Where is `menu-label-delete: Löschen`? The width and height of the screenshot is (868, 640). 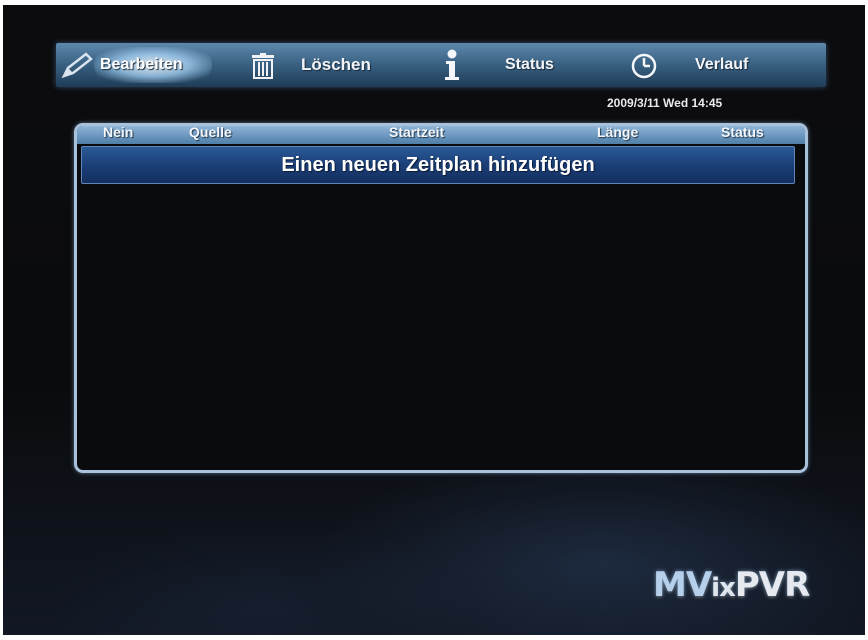 menu-label-delete: Löschen is located at coordinates (336, 64).